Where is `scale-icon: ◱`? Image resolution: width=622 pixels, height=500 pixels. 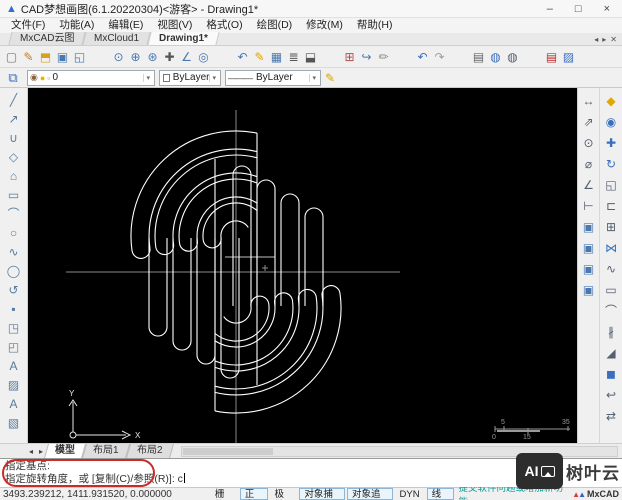 scale-icon: ◱ is located at coordinates (611, 184).